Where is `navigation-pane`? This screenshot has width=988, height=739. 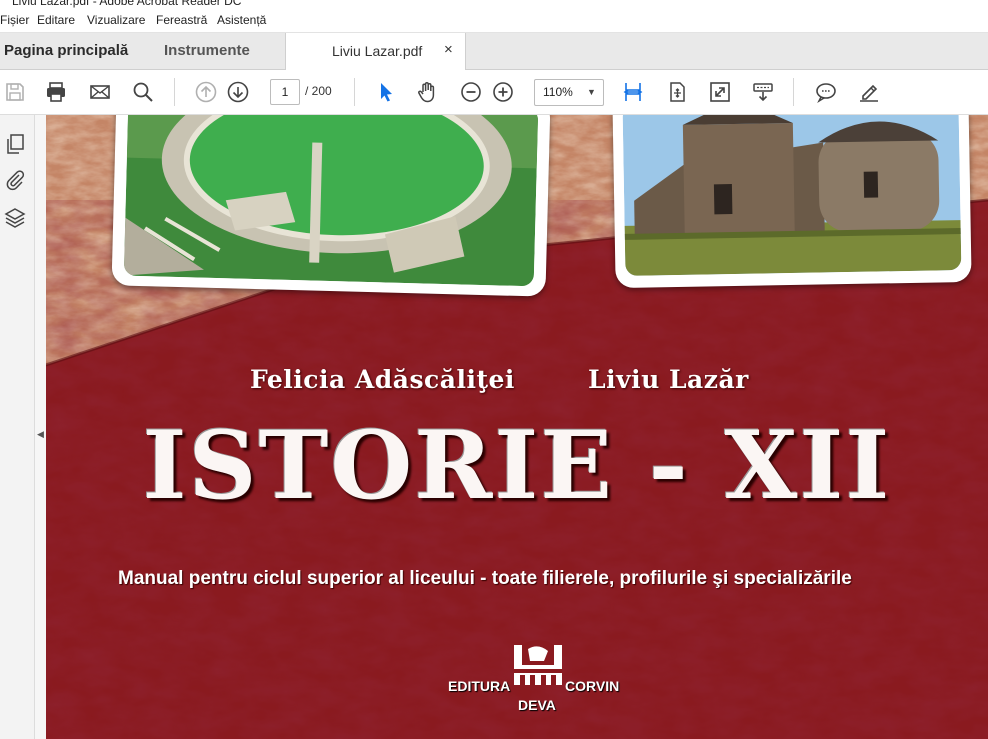
navigation-pane is located at coordinates (17, 427).